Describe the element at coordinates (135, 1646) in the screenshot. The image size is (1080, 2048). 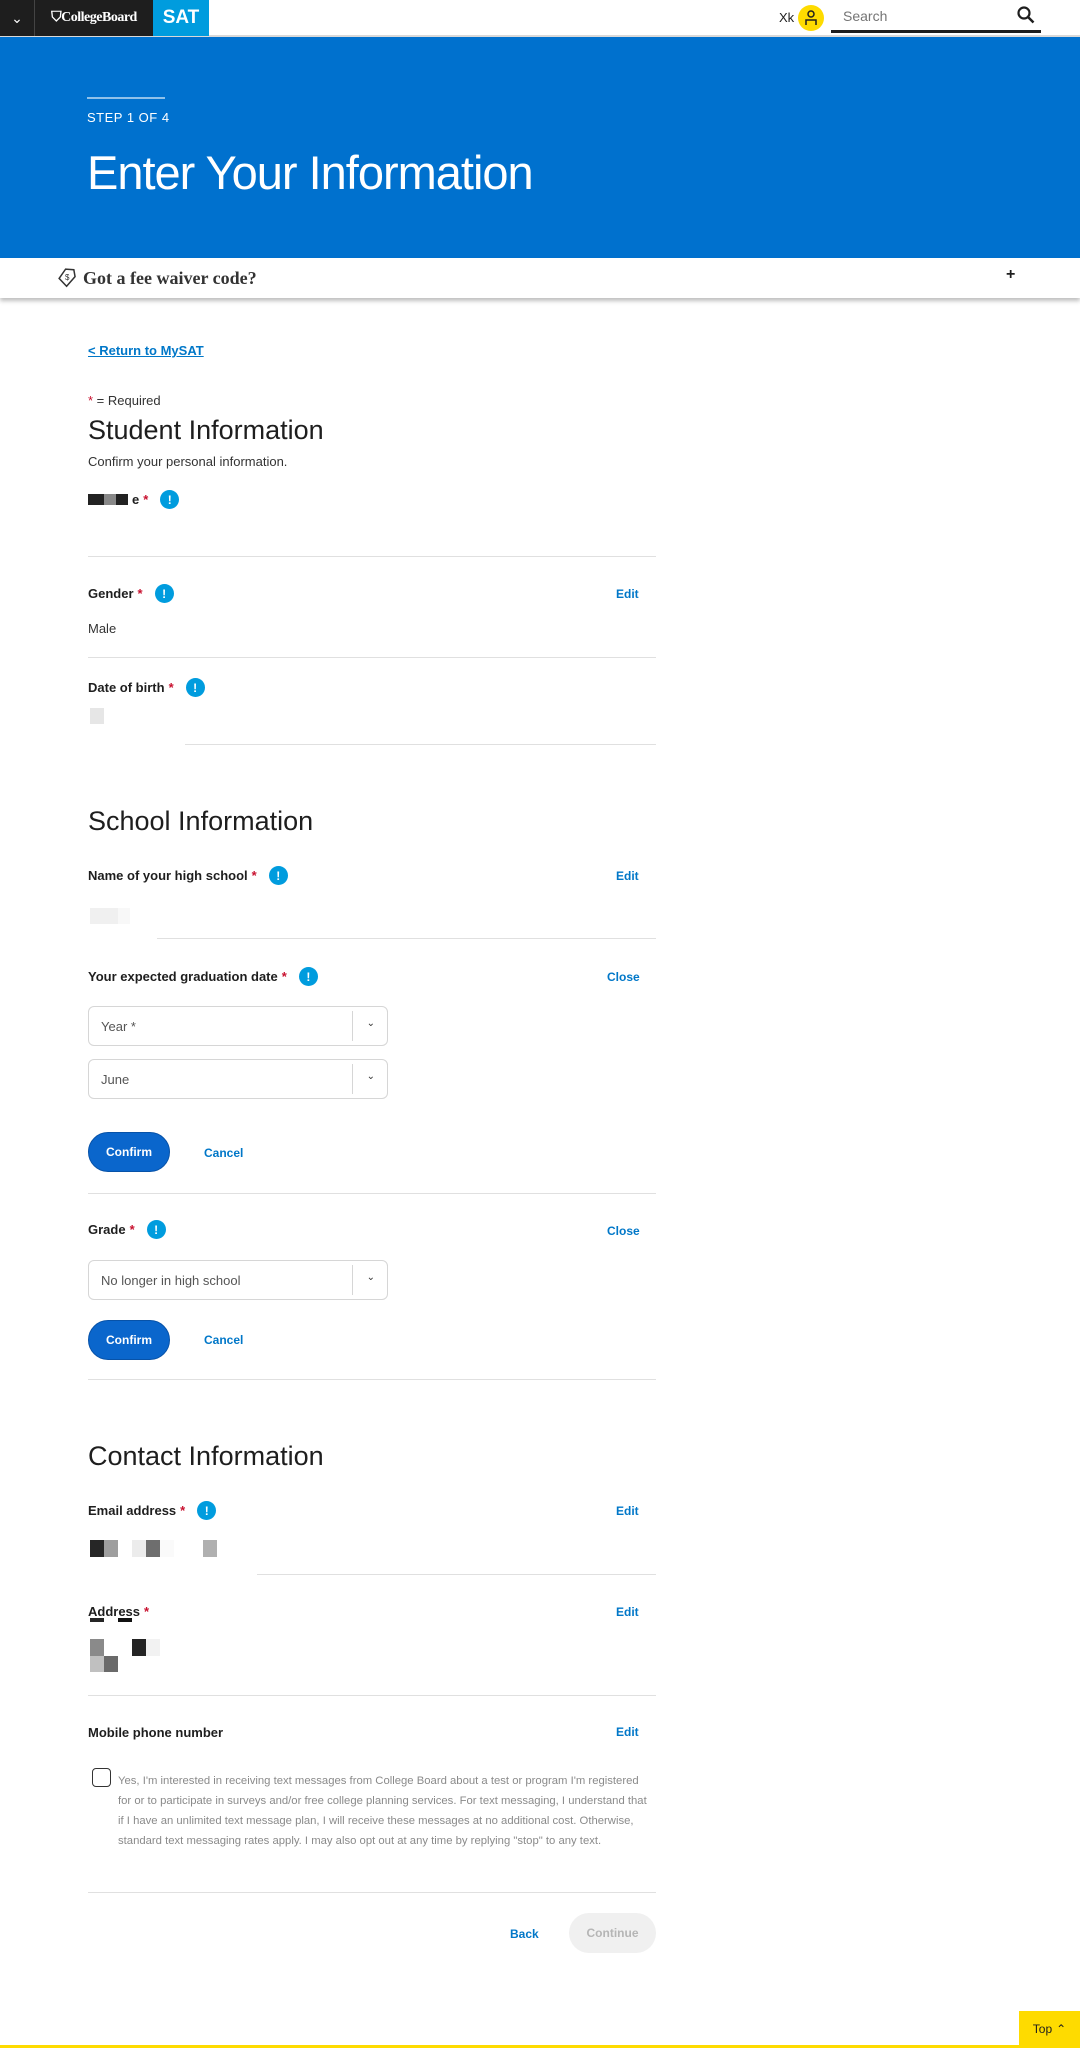
I see `redacted-address` at that location.